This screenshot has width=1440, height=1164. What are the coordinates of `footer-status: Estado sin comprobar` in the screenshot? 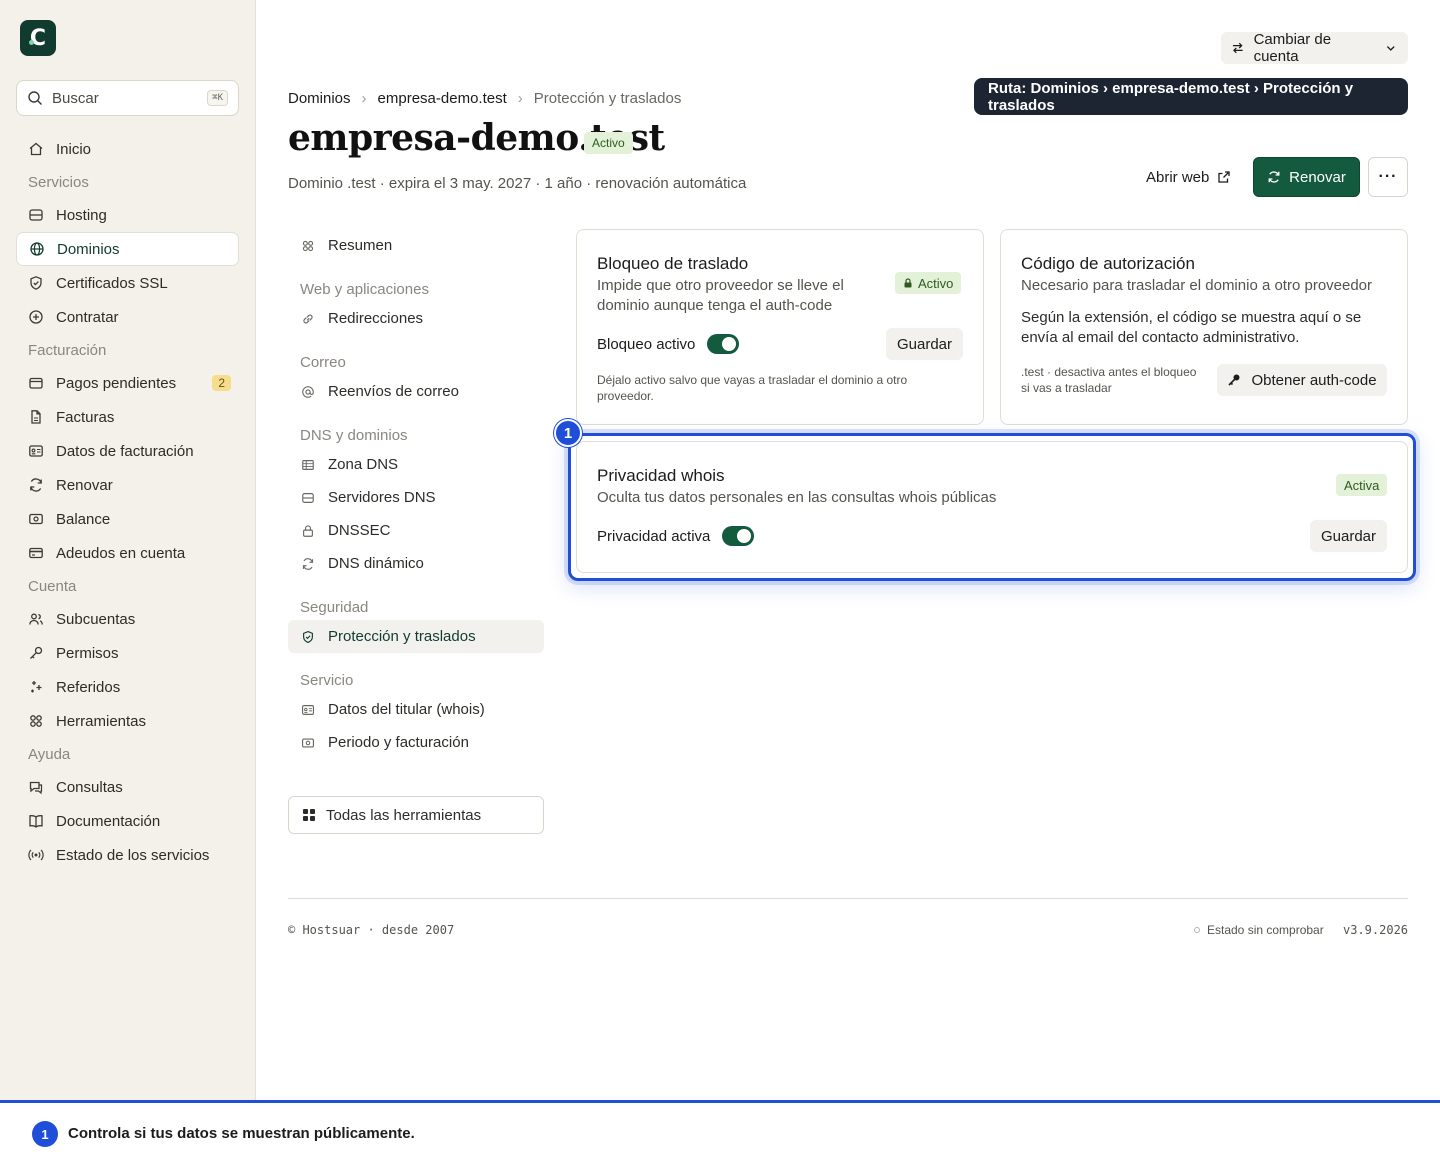 It's located at (1259, 930).